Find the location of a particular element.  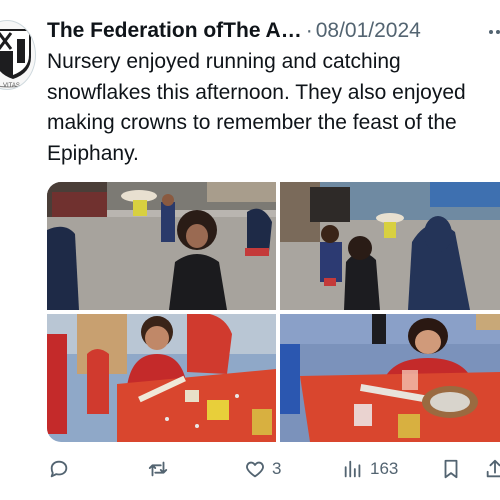

bookmark-button is located at coordinates (451, 469).